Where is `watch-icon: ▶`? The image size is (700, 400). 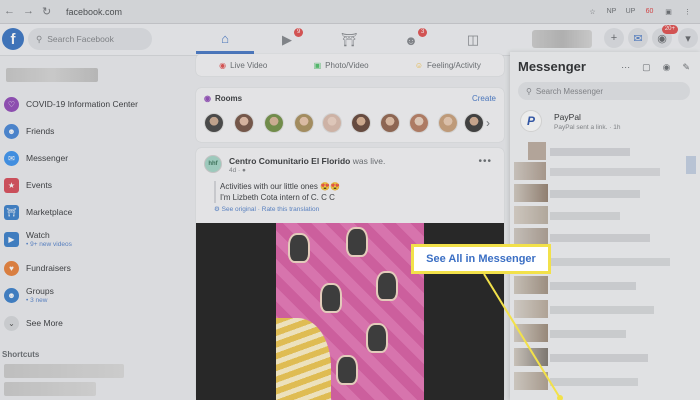 watch-icon: ▶ is located at coordinates (11, 239).